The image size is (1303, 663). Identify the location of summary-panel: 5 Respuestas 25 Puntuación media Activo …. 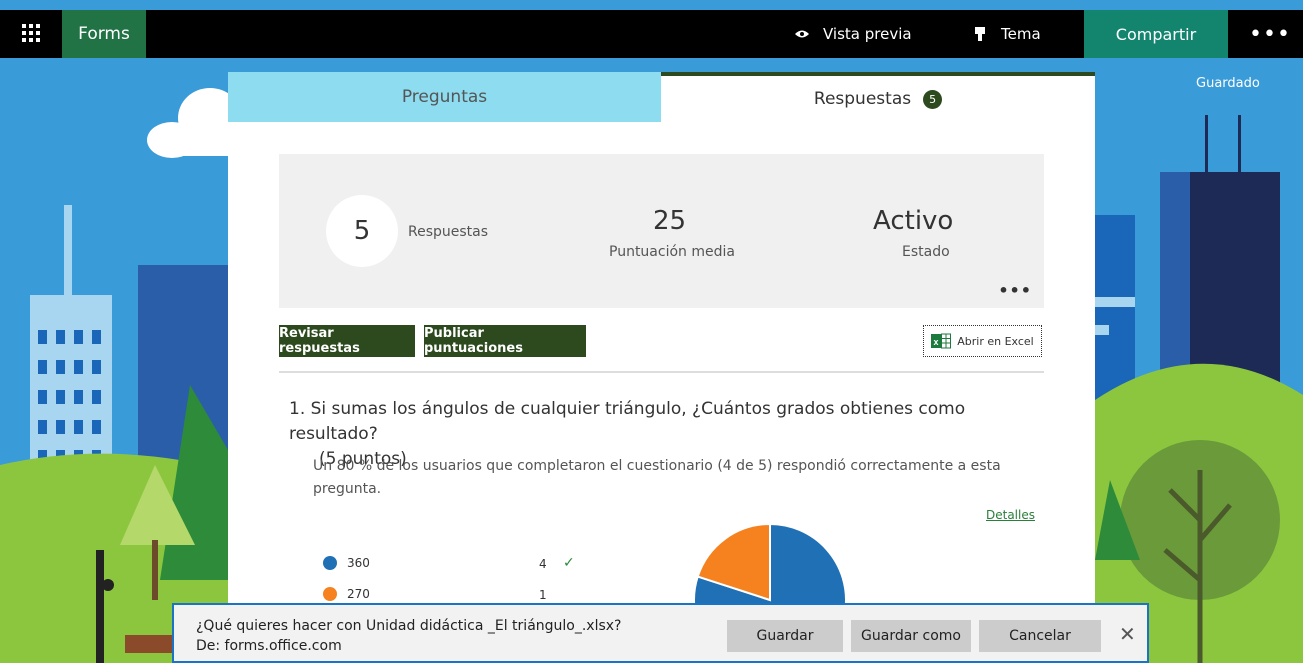
(661, 231).